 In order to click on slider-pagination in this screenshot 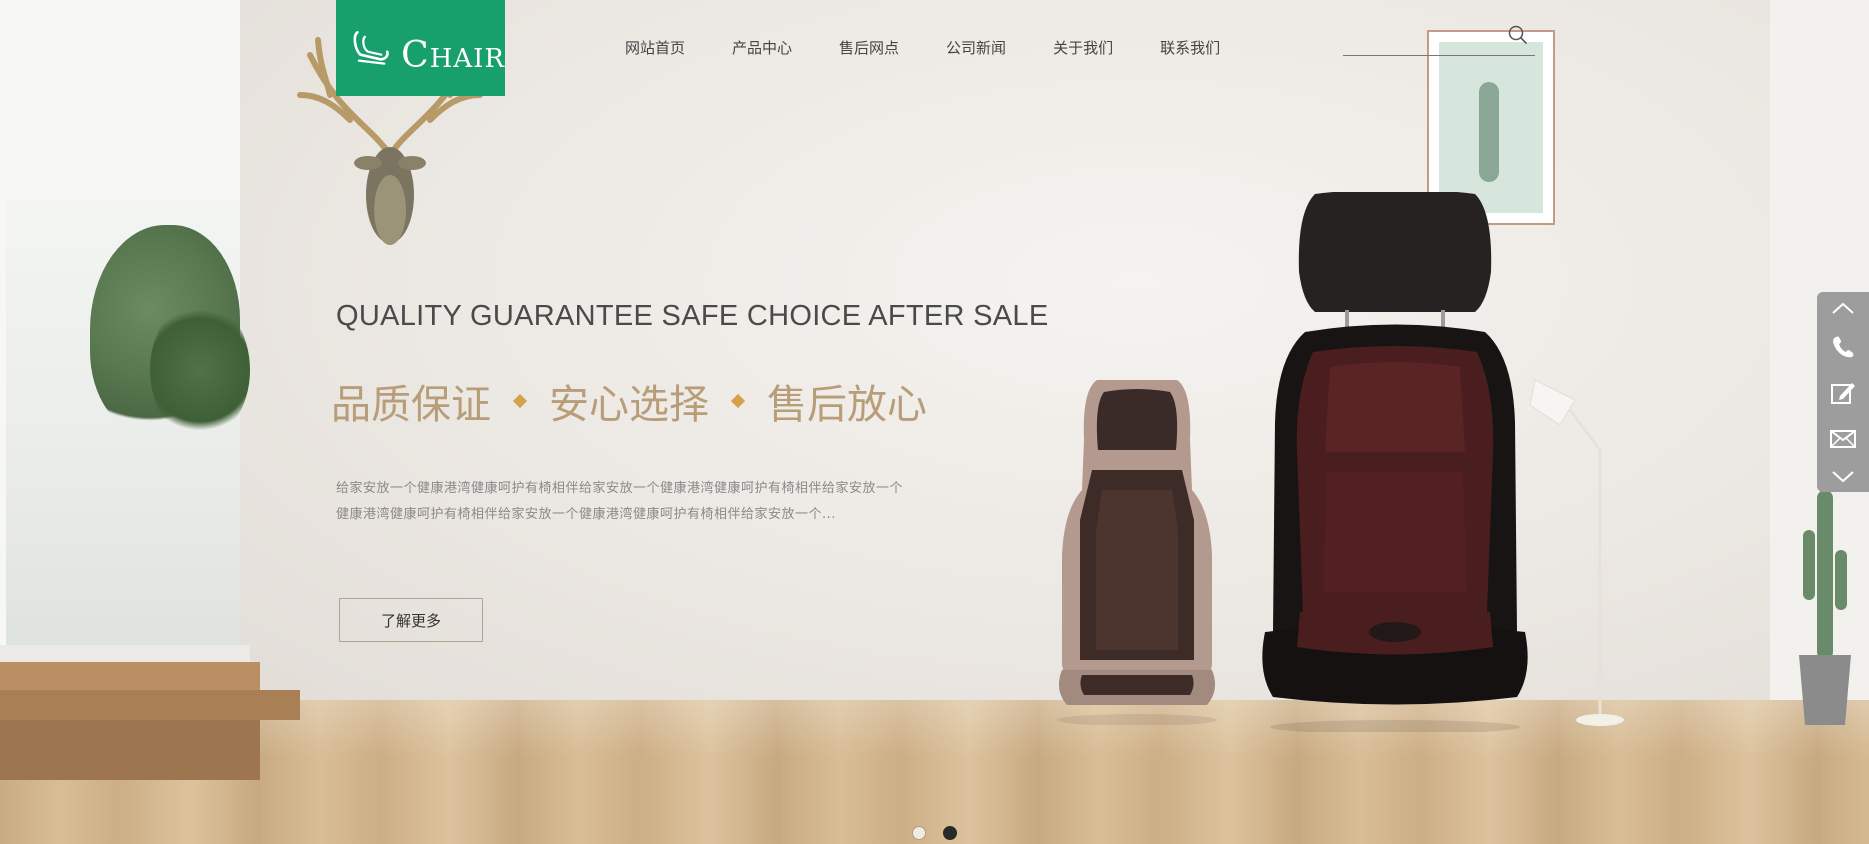, I will do `click(943, 833)`.